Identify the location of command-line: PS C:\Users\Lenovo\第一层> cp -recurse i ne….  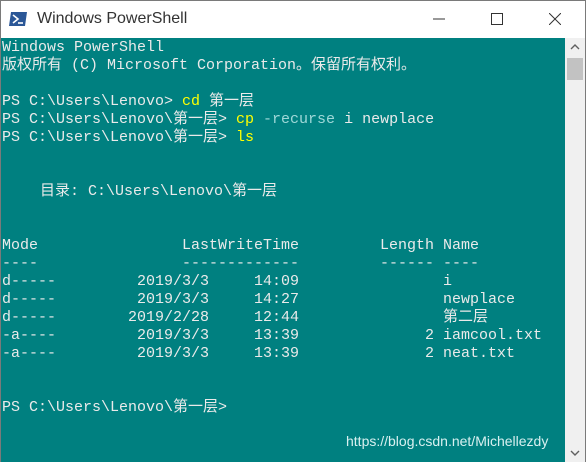
(218, 120).